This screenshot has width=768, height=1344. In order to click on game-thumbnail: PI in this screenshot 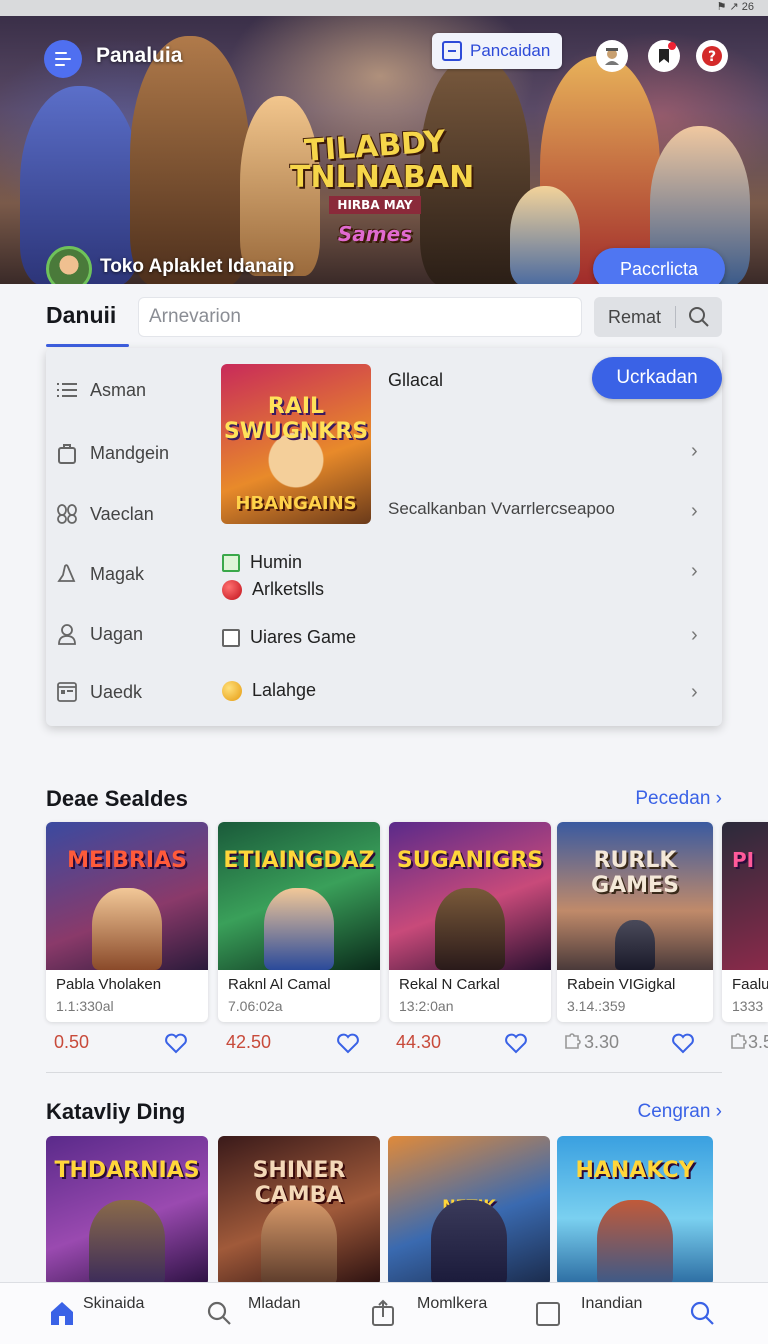, I will do `click(745, 896)`.